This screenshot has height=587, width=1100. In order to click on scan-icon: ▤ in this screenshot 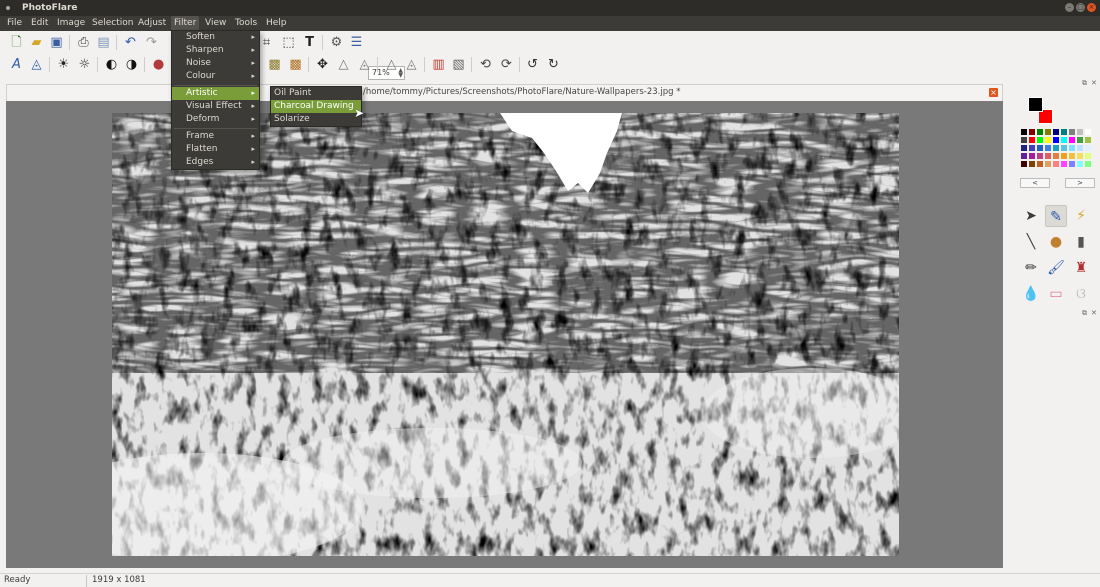, I will do `click(103, 42)`.